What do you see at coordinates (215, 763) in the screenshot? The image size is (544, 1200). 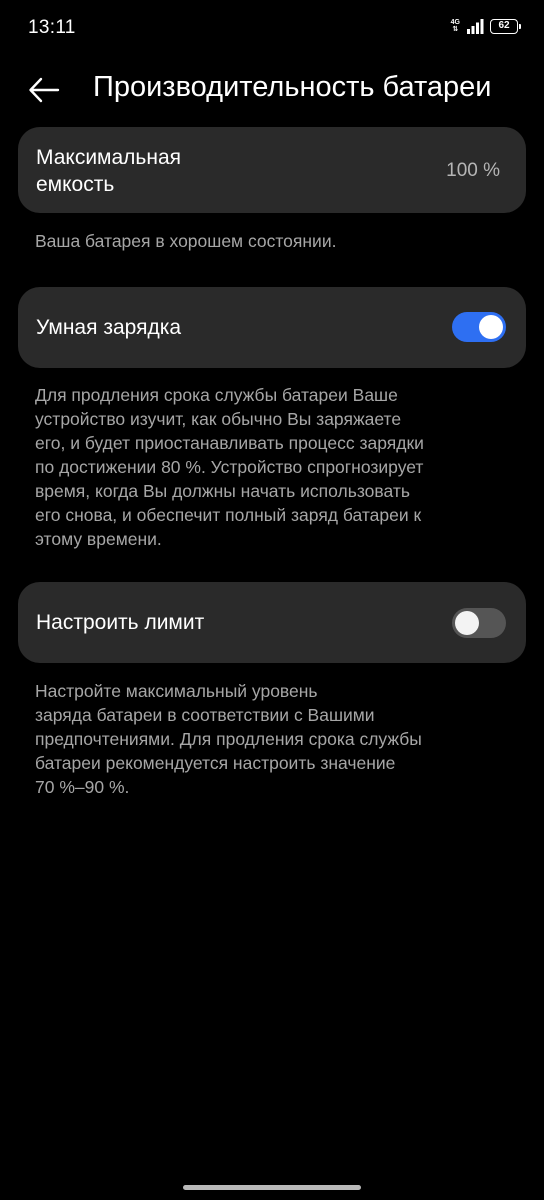 I see `description-line: батареи рекомендуется настроить значение` at bounding box center [215, 763].